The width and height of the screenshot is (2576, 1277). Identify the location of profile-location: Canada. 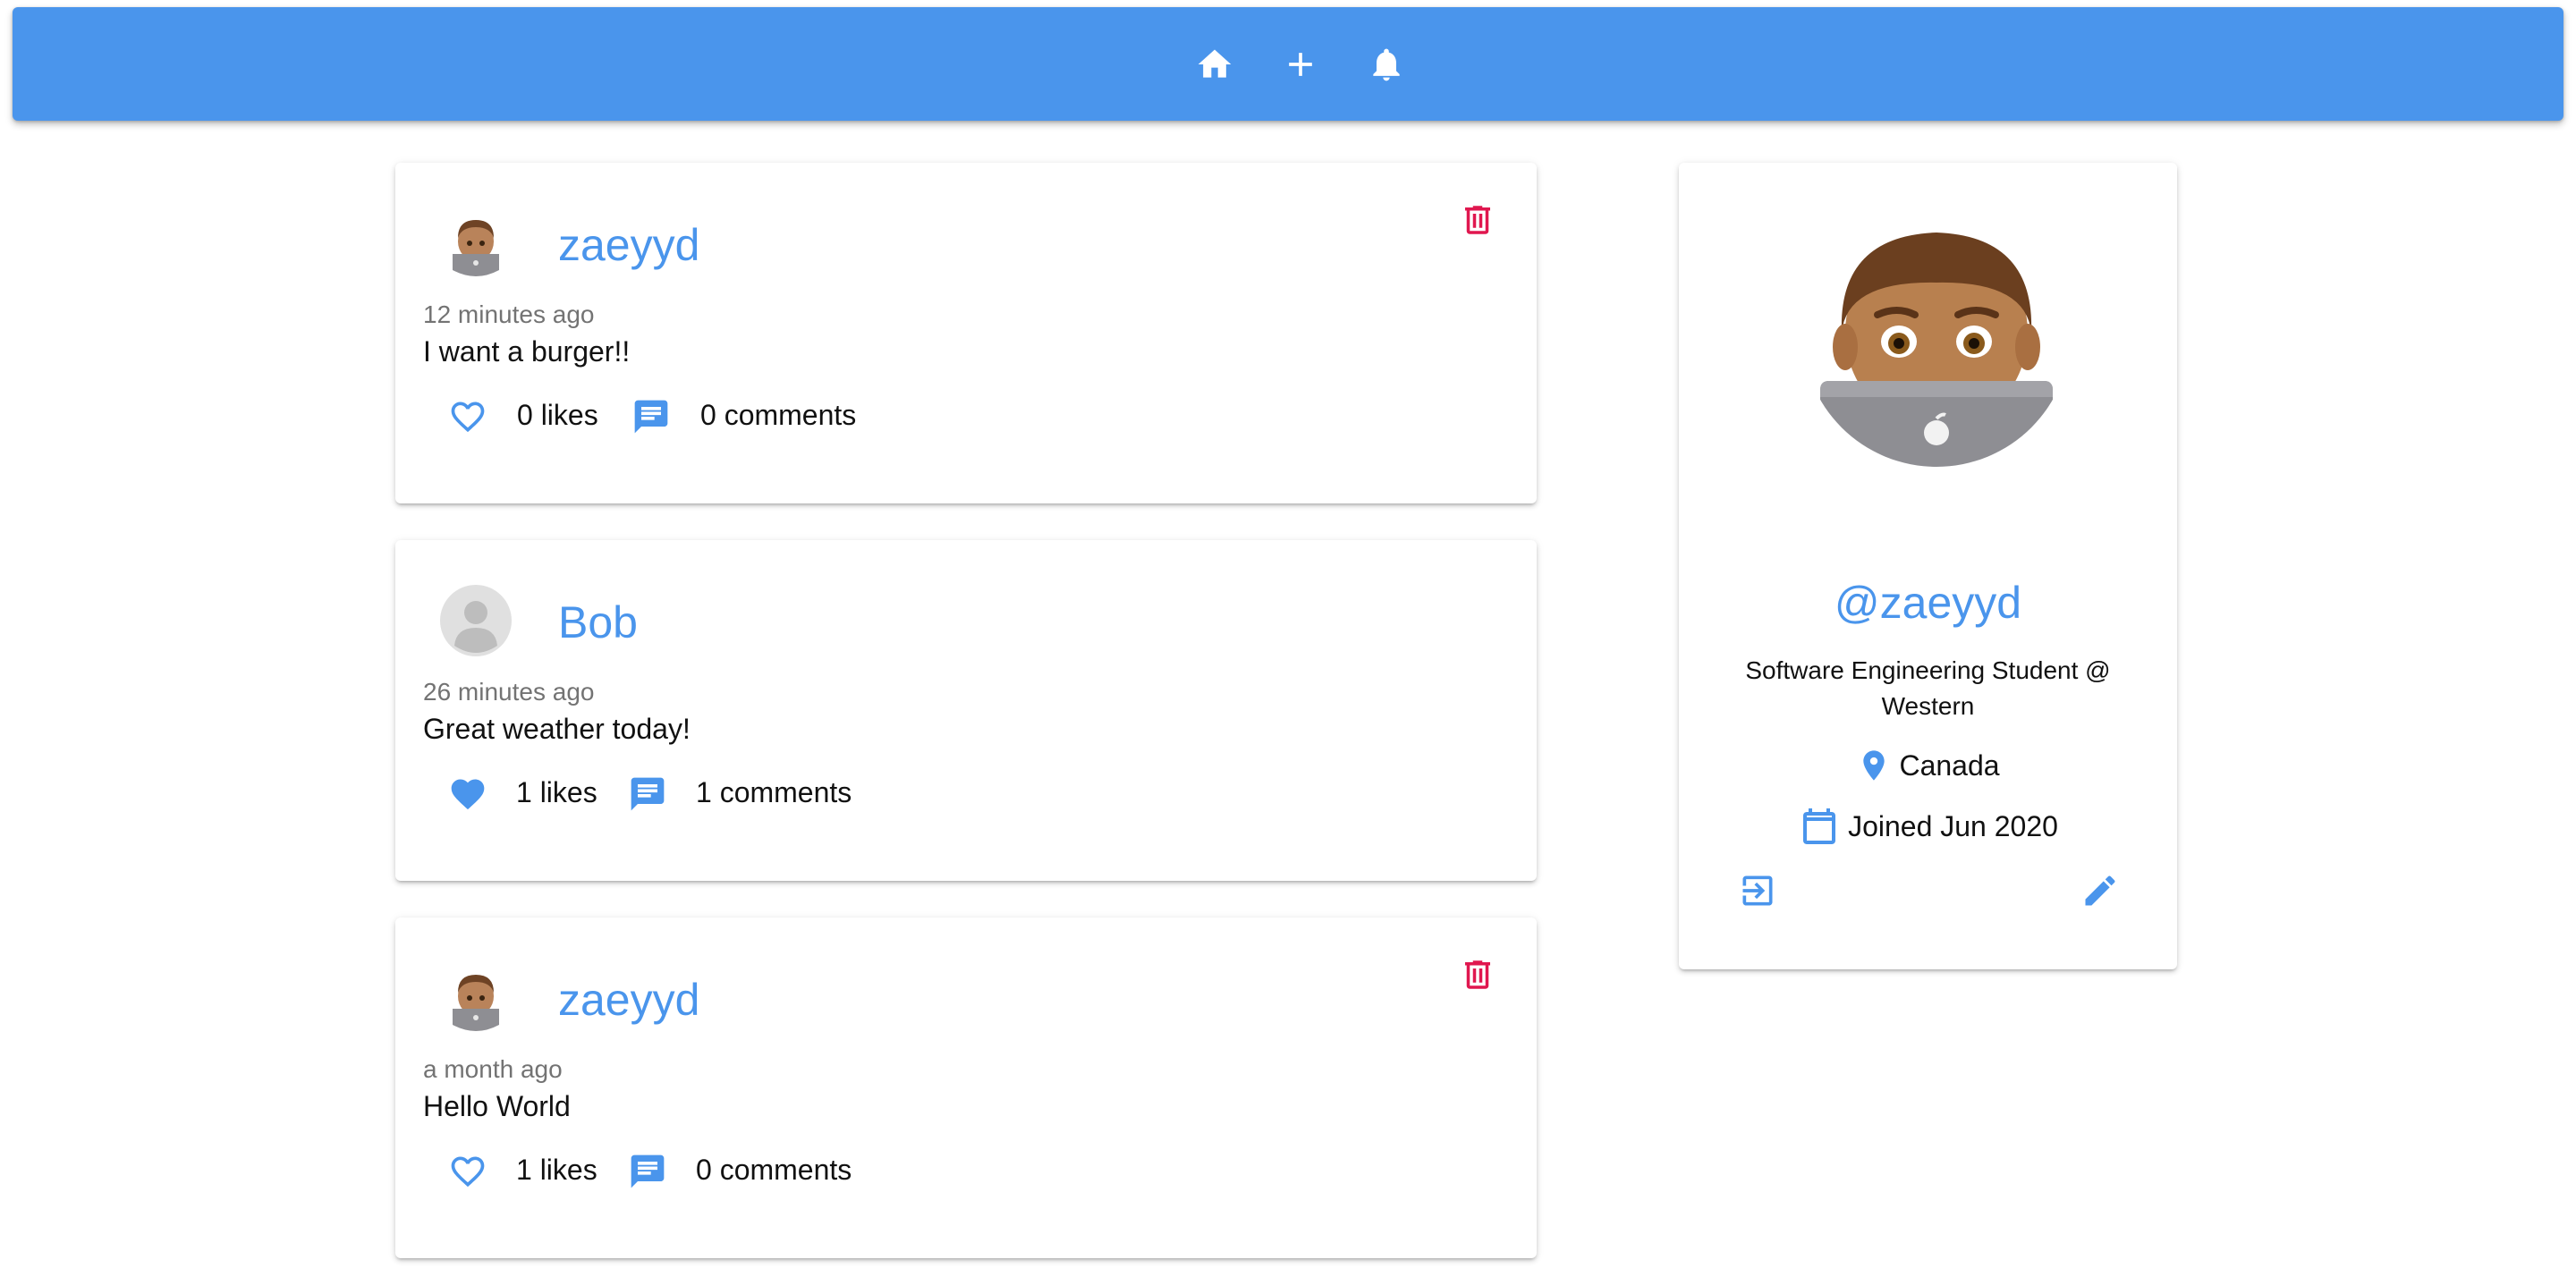
(1928, 765).